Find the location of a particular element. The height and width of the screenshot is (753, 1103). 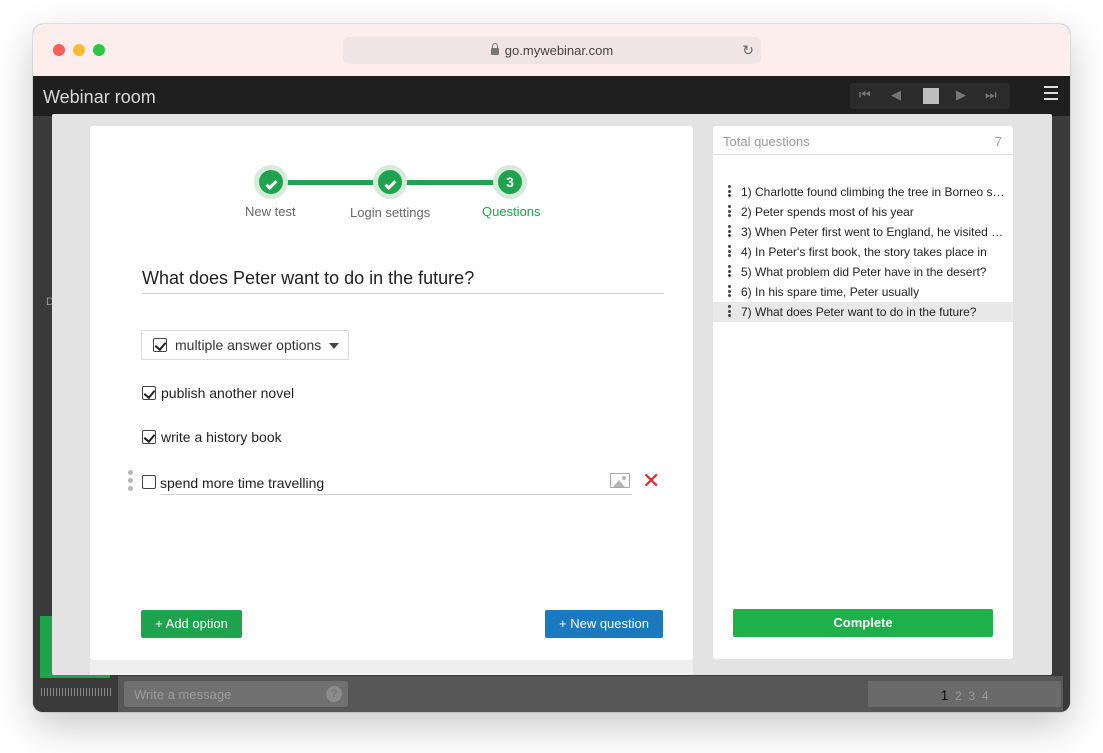

question-list-item: 6) In his spare time, Peter usually is located at coordinates (863, 292).